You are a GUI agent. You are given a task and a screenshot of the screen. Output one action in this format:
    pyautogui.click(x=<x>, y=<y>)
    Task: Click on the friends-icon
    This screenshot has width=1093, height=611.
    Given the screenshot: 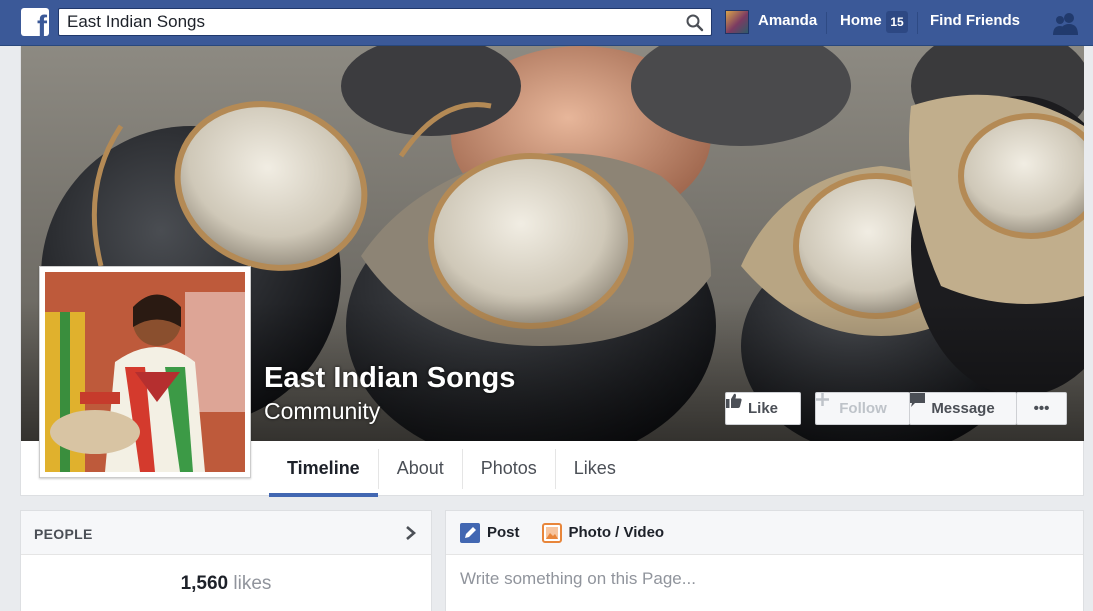 What is the action you would take?
    pyautogui.click(x=1066, y=23)
    